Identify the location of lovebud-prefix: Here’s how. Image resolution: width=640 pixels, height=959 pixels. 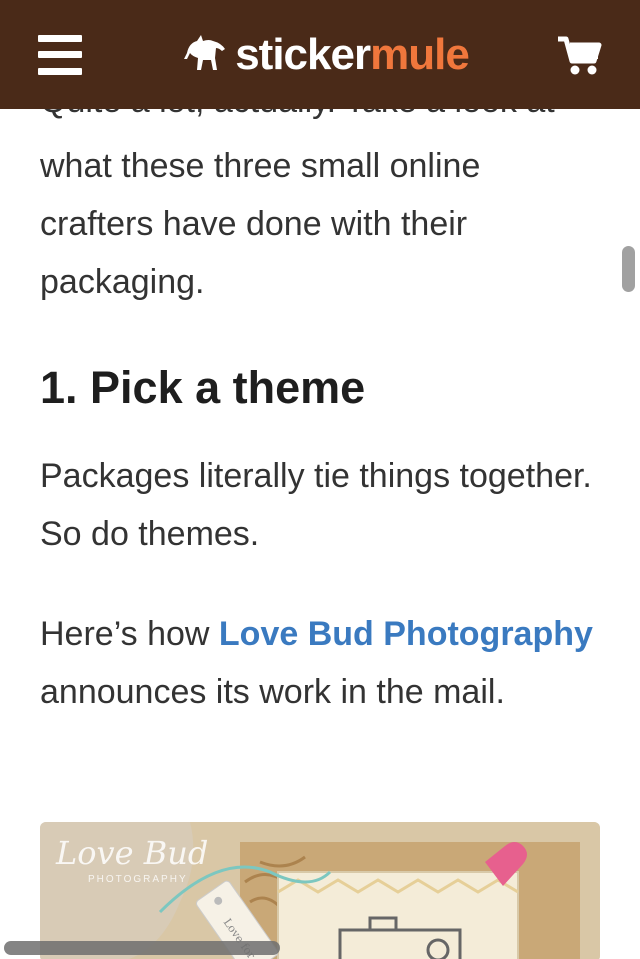
(129, 634).